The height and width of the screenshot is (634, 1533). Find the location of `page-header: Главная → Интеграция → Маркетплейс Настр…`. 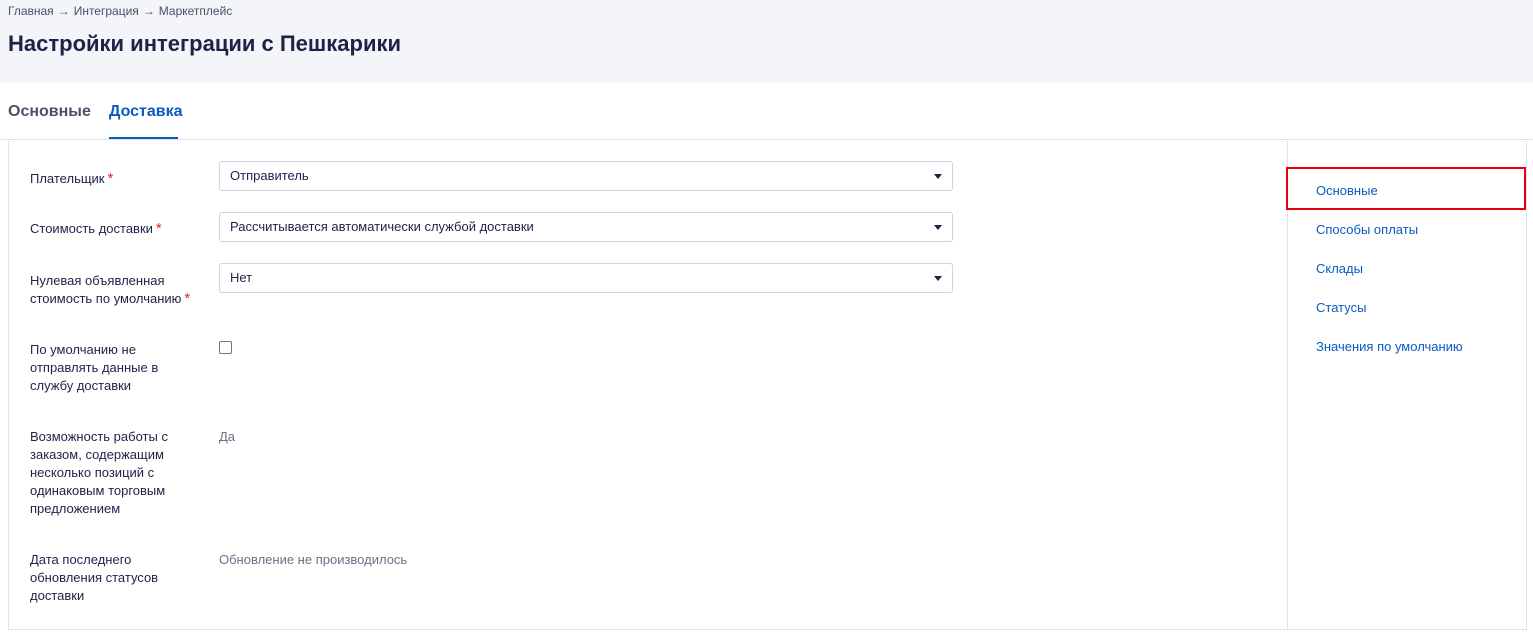

page-header: Главная → Интеграция → Маркетплейс Настр… is located at coordinates (766, 41).